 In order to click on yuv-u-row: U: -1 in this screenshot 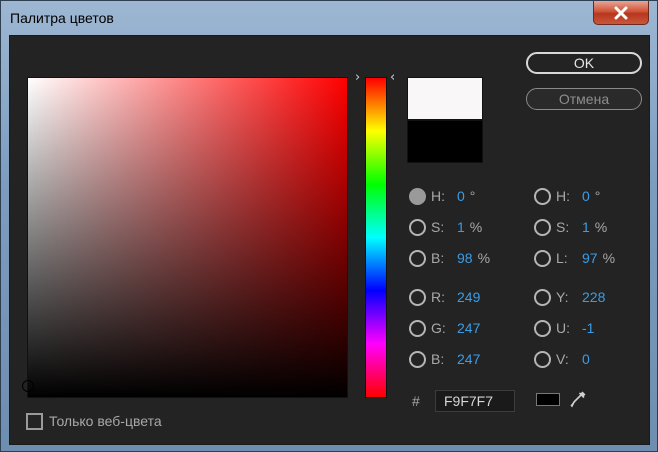, I will do `click(564, 328)`.